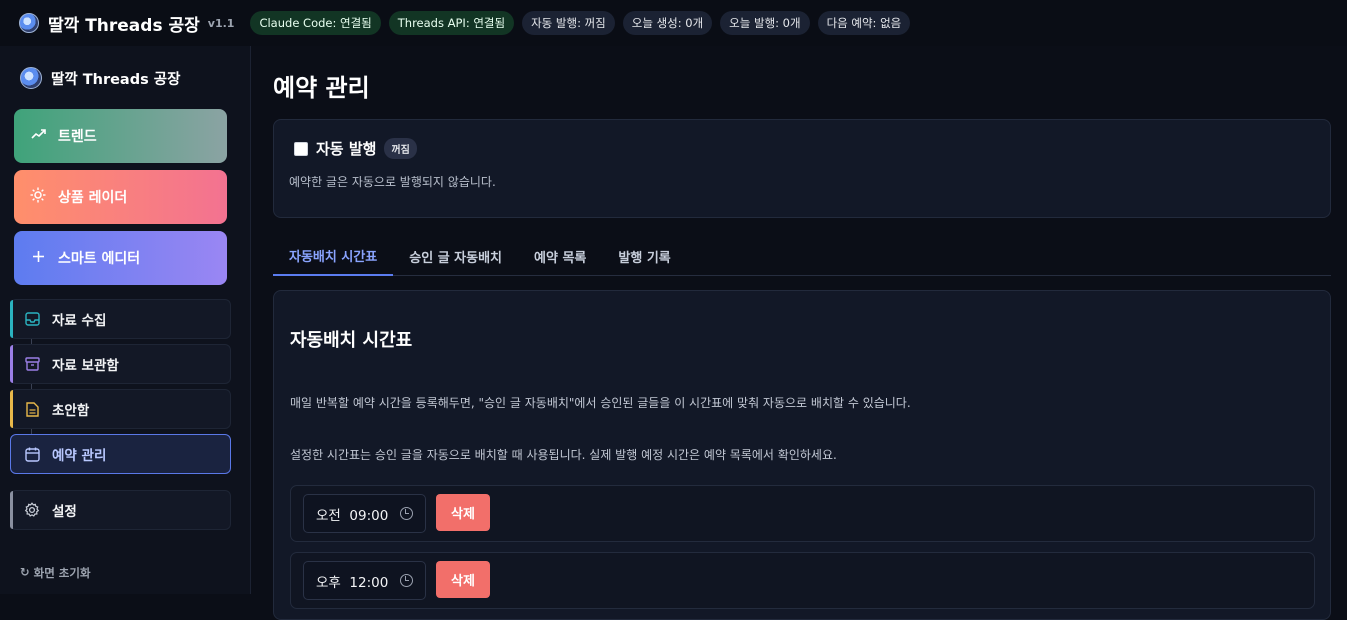 This screenshot has width=1347, height=620. I want to click on smart-editor-button: 스마트 에디터, so click(120, 258).